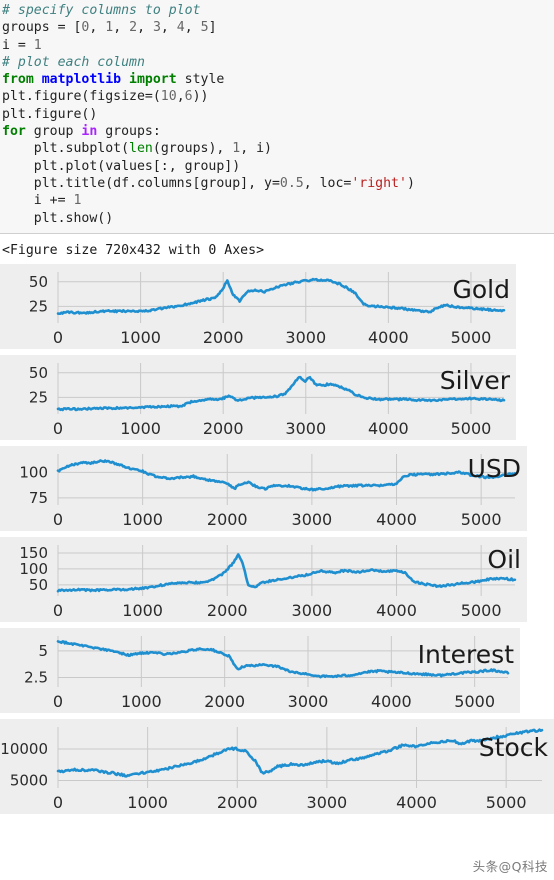  What do you see at coordinates (504, 559) in the screenshot?
I see `chart-title-oil: Oil` at bounding box center [504, 559].